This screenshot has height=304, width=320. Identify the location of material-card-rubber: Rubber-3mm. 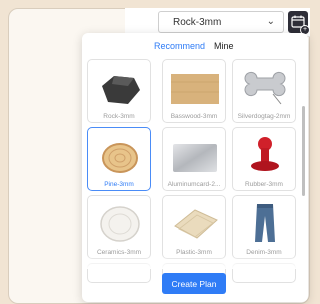
(264, 159).